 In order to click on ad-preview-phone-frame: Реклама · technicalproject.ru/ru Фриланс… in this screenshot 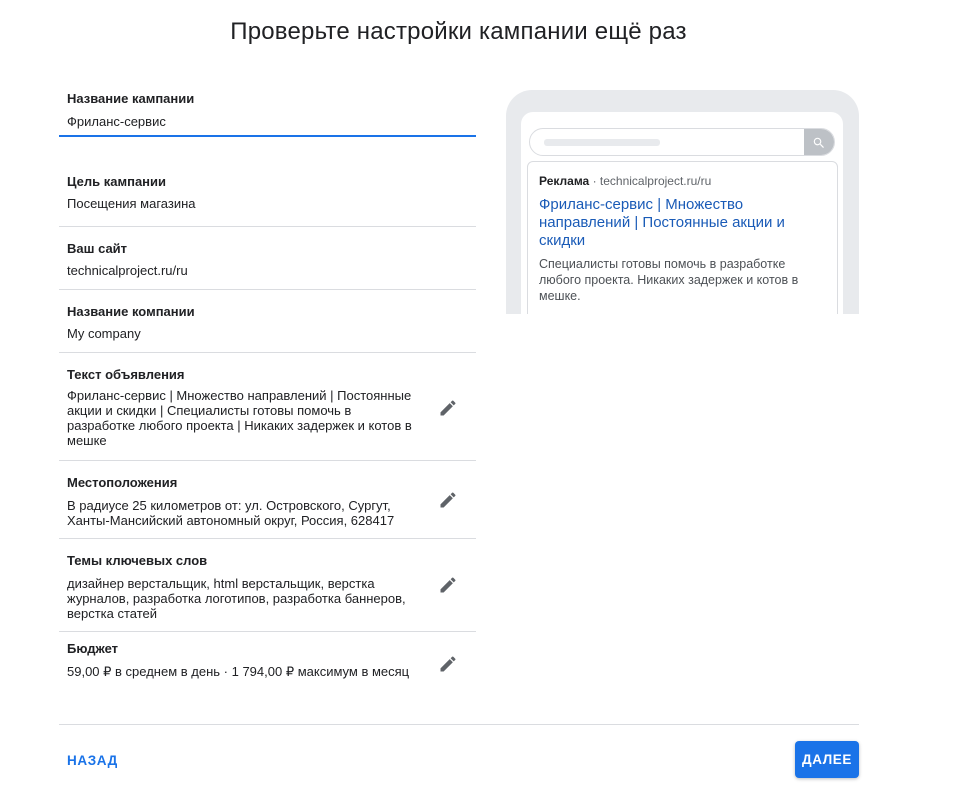, I will do `click(682, 202)`.